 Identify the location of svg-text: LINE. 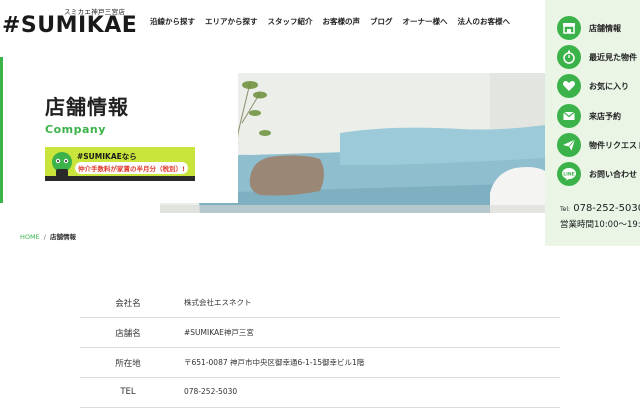
(568, 175).